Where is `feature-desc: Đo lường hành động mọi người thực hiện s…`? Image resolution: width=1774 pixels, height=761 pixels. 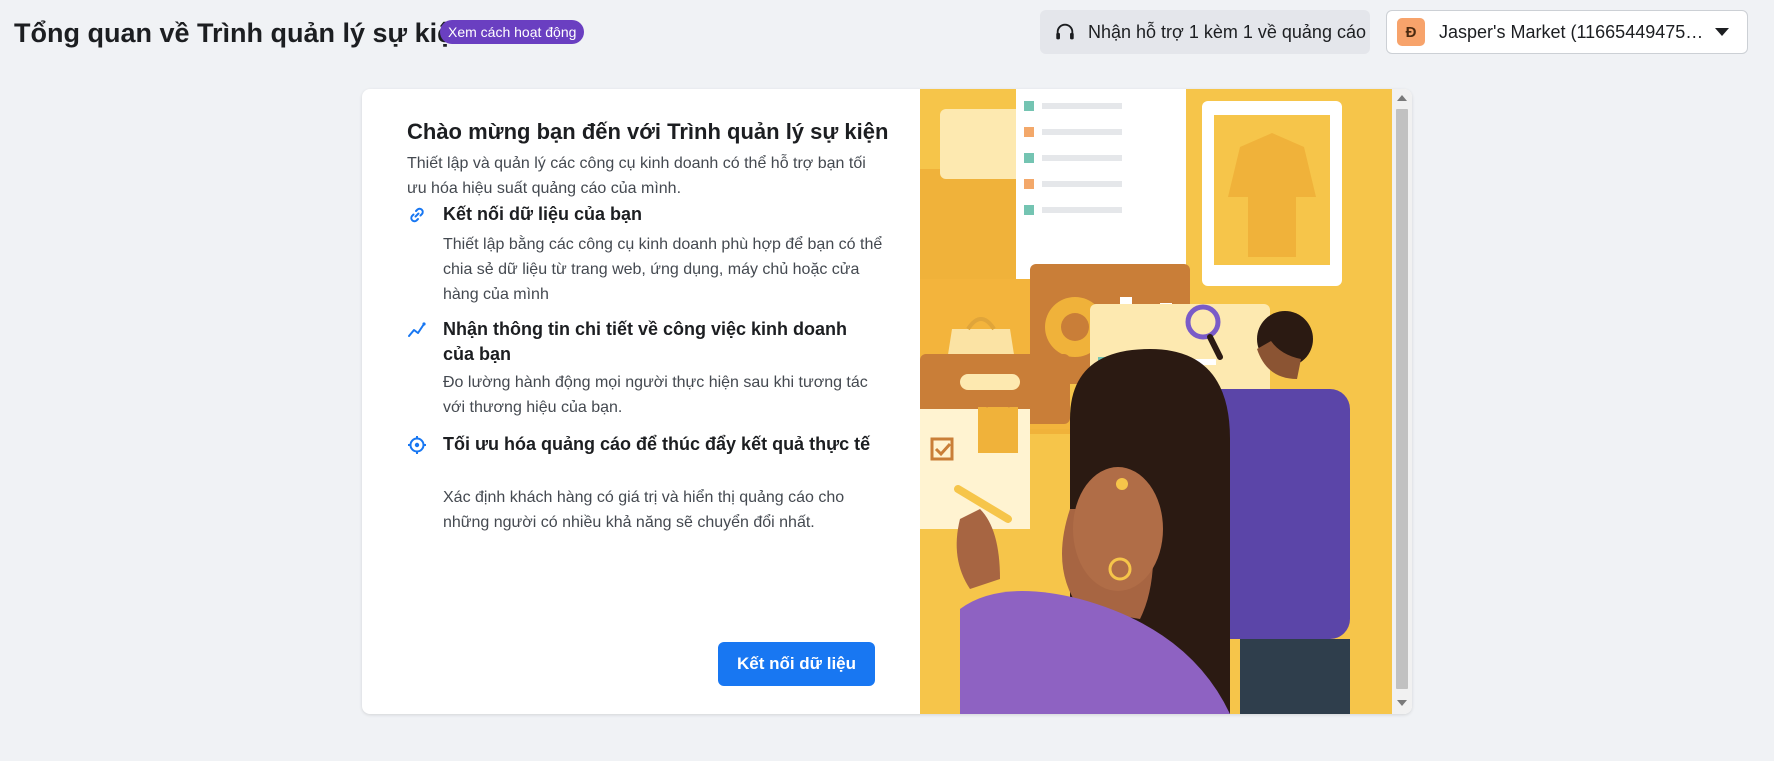
feature-desc: Đo lường hành động mọi người thực hiện s… is located at coordinates (655, 395).